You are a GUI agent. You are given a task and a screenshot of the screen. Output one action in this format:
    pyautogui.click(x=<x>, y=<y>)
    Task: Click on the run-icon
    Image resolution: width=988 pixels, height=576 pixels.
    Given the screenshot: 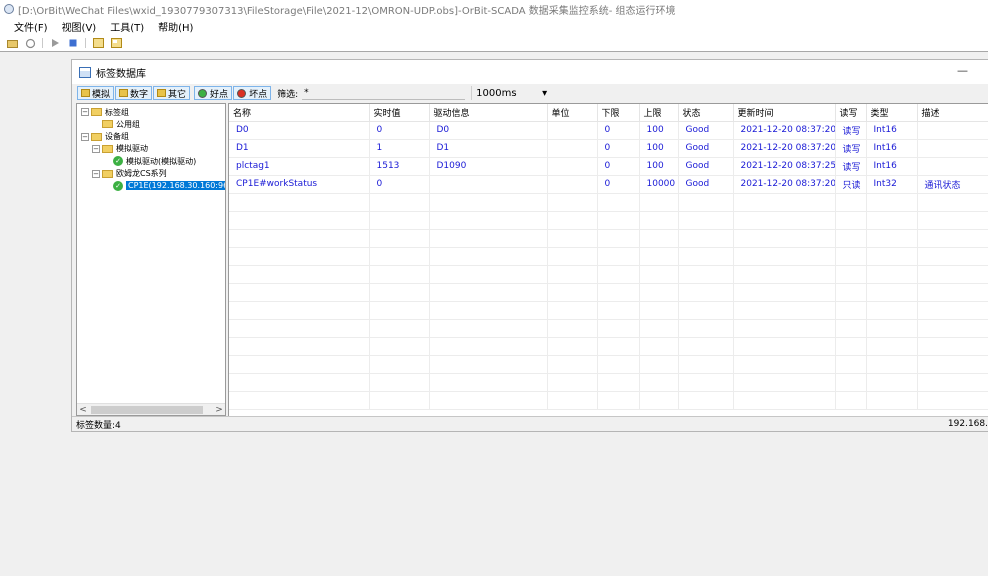 What is the action you would take?
    pyautogui.click(x=55, y=43)
    